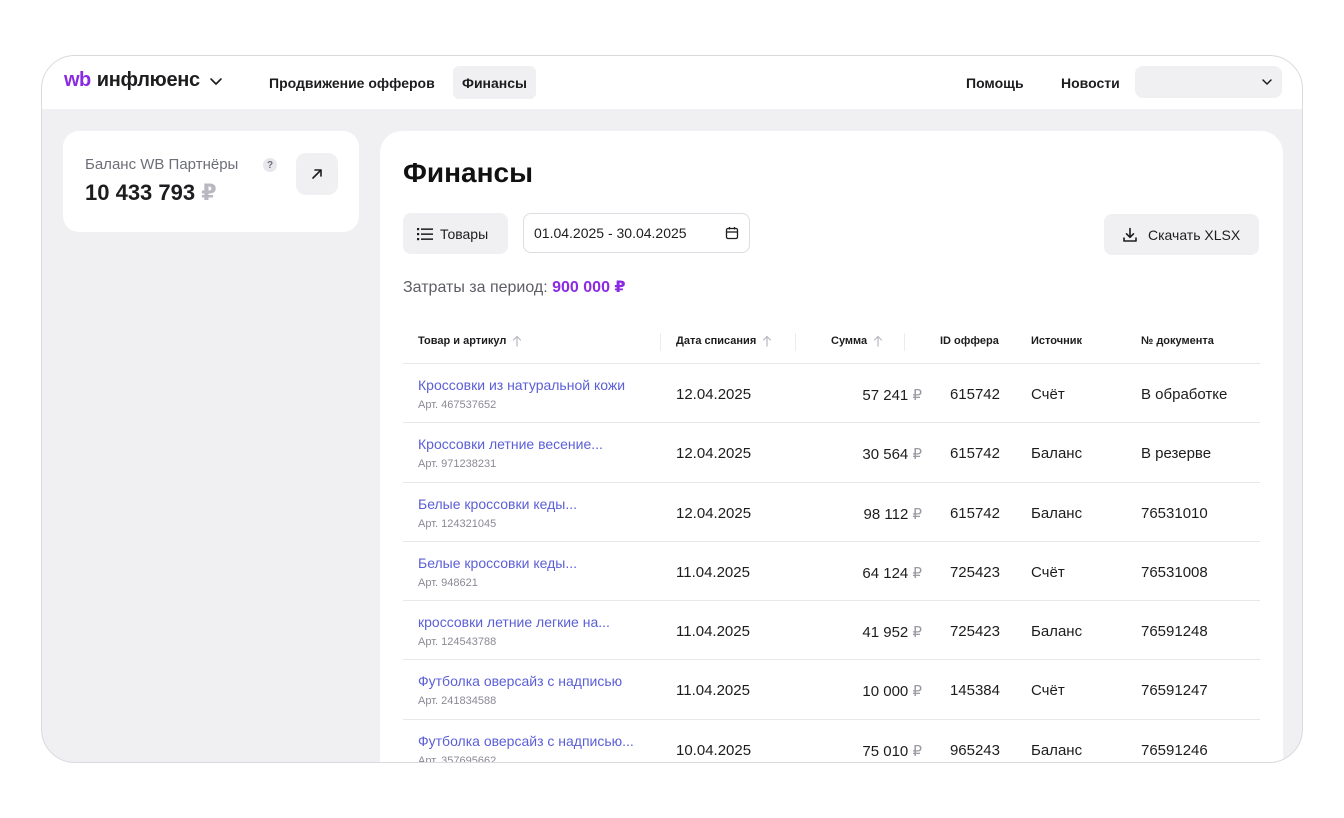 This screenshot has height=818, width=1344. I want to click on date-range-input: 01.04.2025 - 30.04.2025, so click(636, 233).